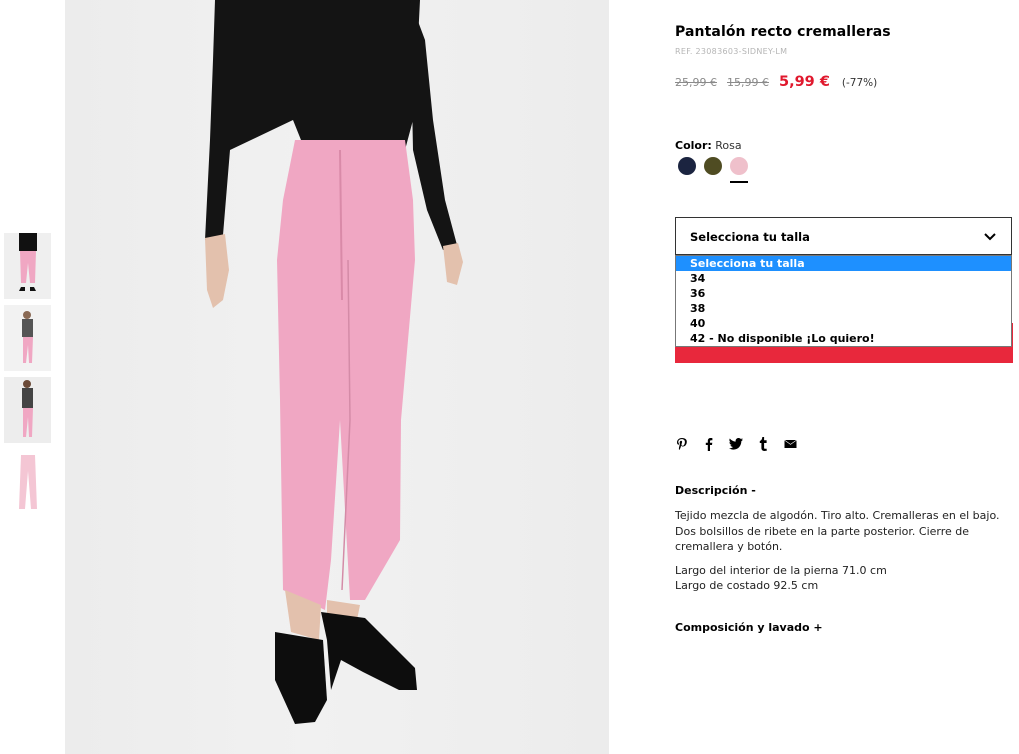  I want to click on size-select-value: Selecciona tu talla, so click(750, 237).